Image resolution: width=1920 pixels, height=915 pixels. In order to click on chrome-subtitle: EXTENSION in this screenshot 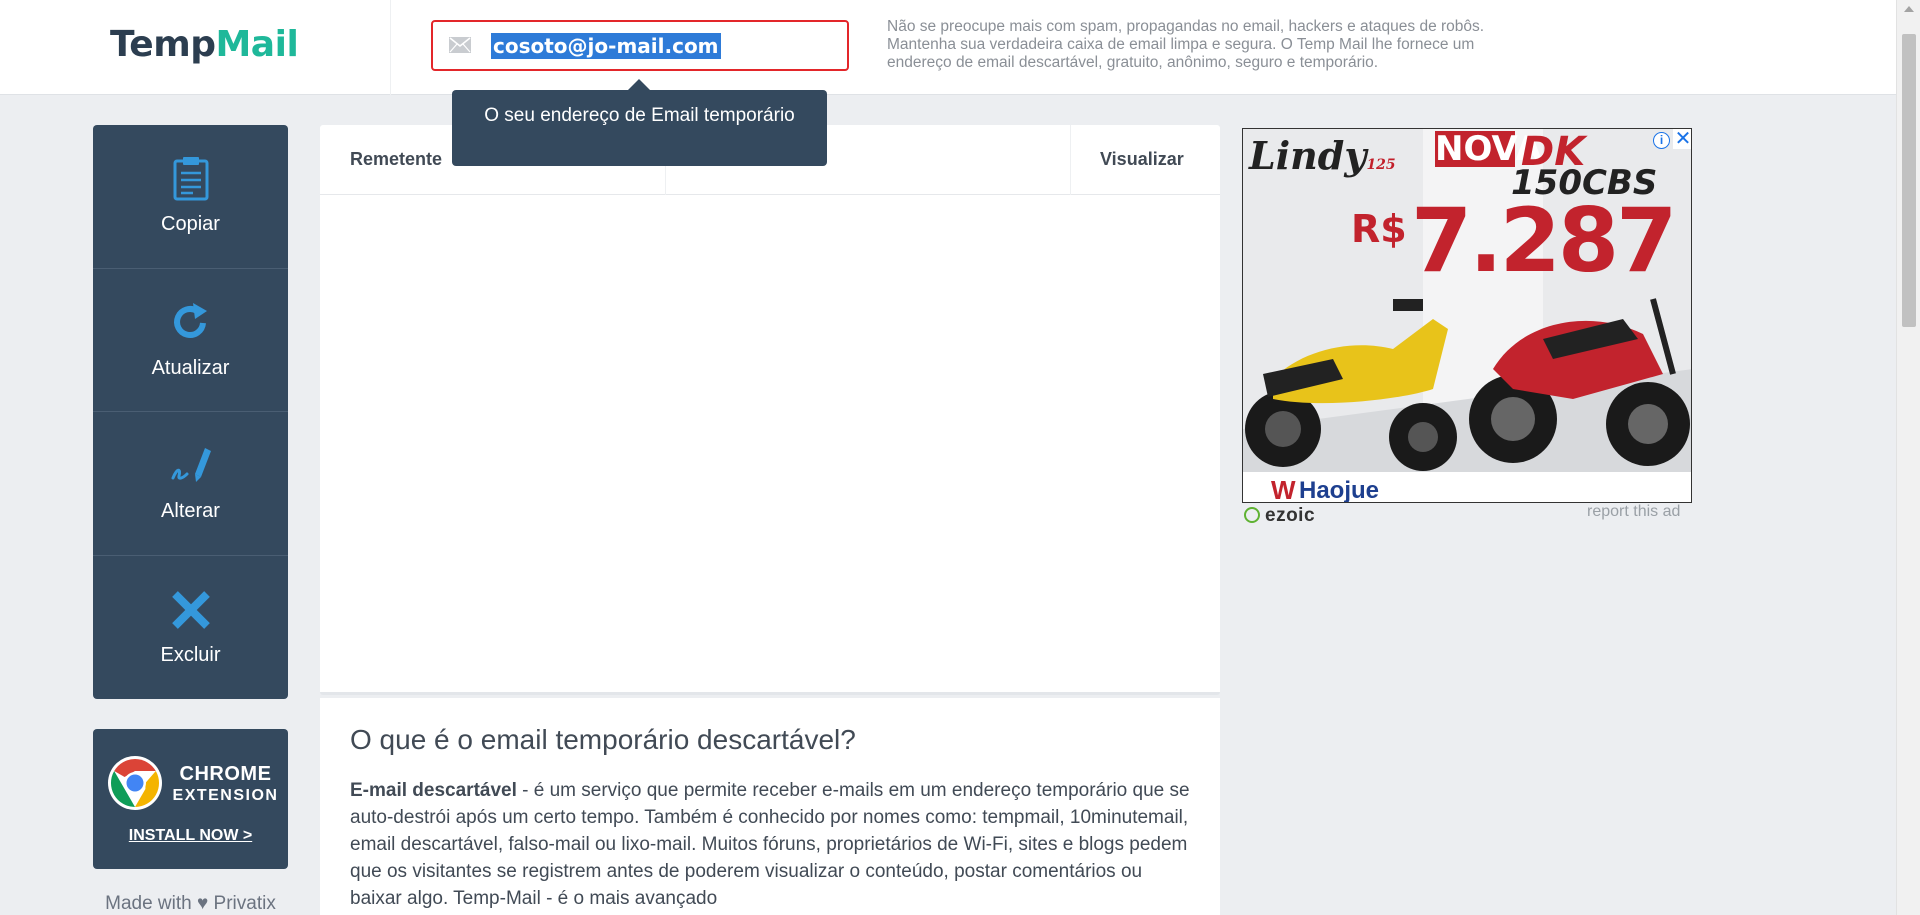, I will do `click(225, 795)`.